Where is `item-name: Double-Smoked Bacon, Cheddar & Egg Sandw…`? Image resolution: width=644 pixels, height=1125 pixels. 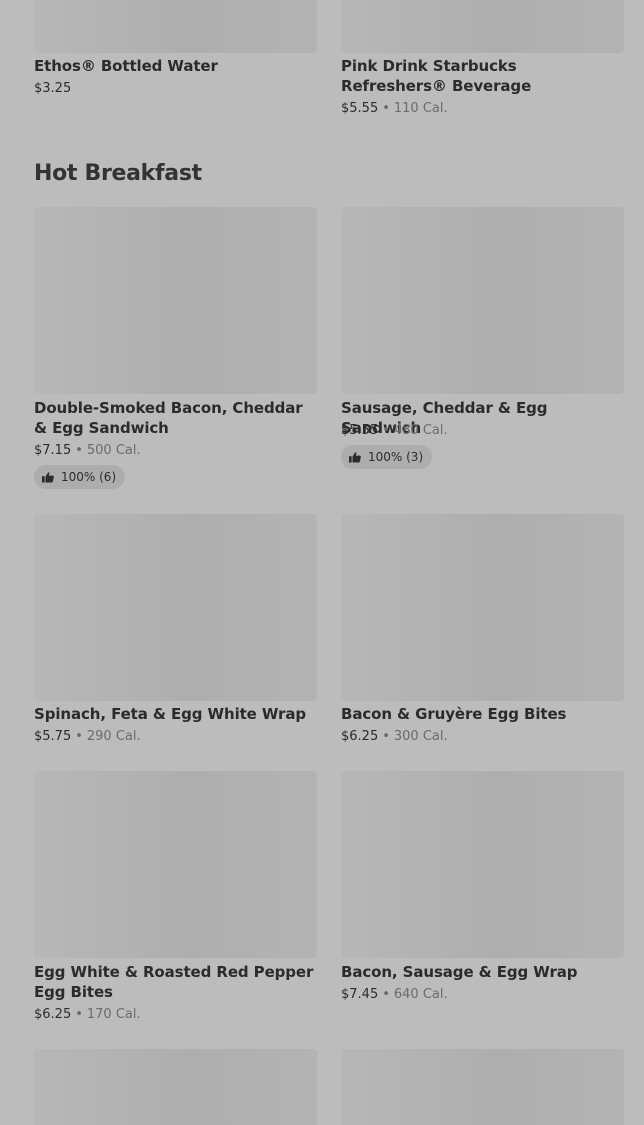 item-name: Double-Smoked Bacon, Cheddar & Egg Sandw… is located at coordinates (175, 418).